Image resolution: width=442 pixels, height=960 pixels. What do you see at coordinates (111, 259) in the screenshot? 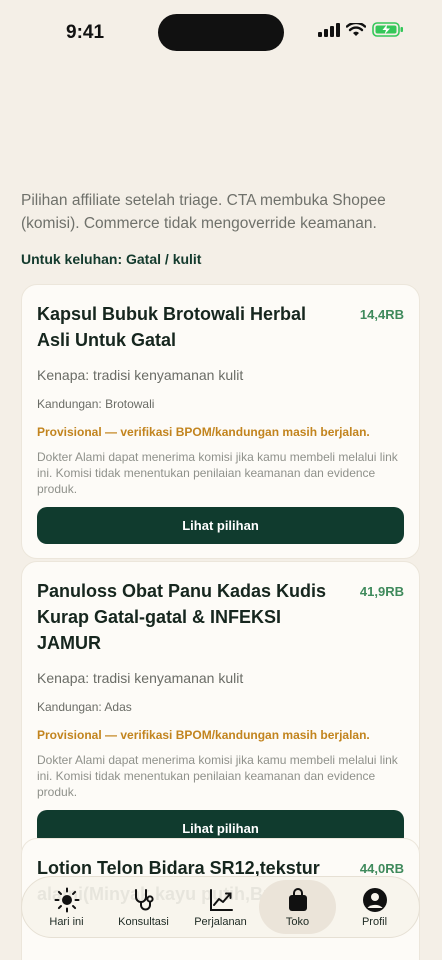
I see `complaint-label: Untuk keluhan: Gatal / kulit` at bounding box center [111, 259].